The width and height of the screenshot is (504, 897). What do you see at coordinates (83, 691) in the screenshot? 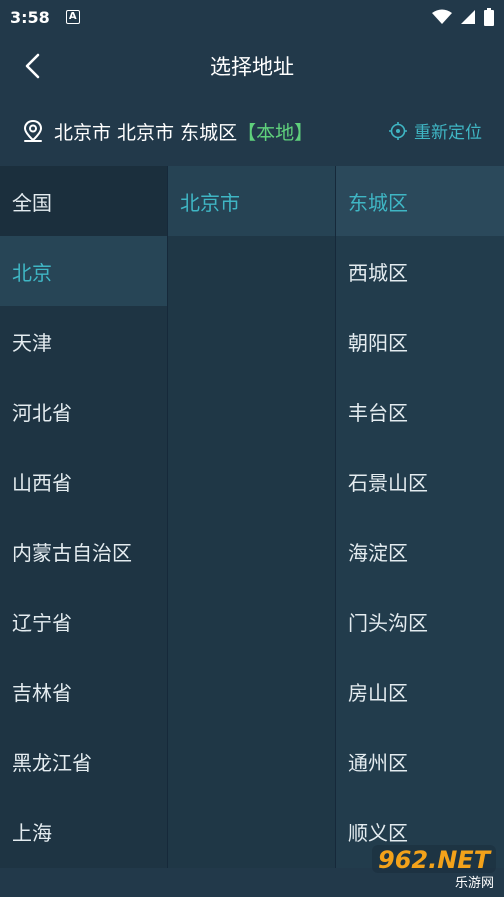
I see `province-item: 吉林省` at bounding box center [83, 691].